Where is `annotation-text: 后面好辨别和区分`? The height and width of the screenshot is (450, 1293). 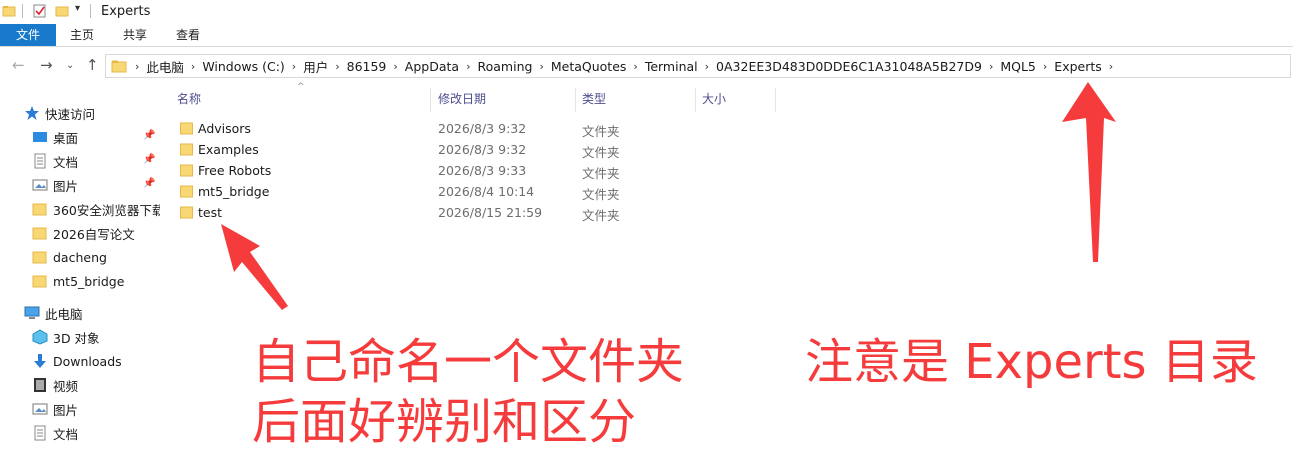
annotation-text: 后面好辨别和区分 is located at coordinates (444, 422).